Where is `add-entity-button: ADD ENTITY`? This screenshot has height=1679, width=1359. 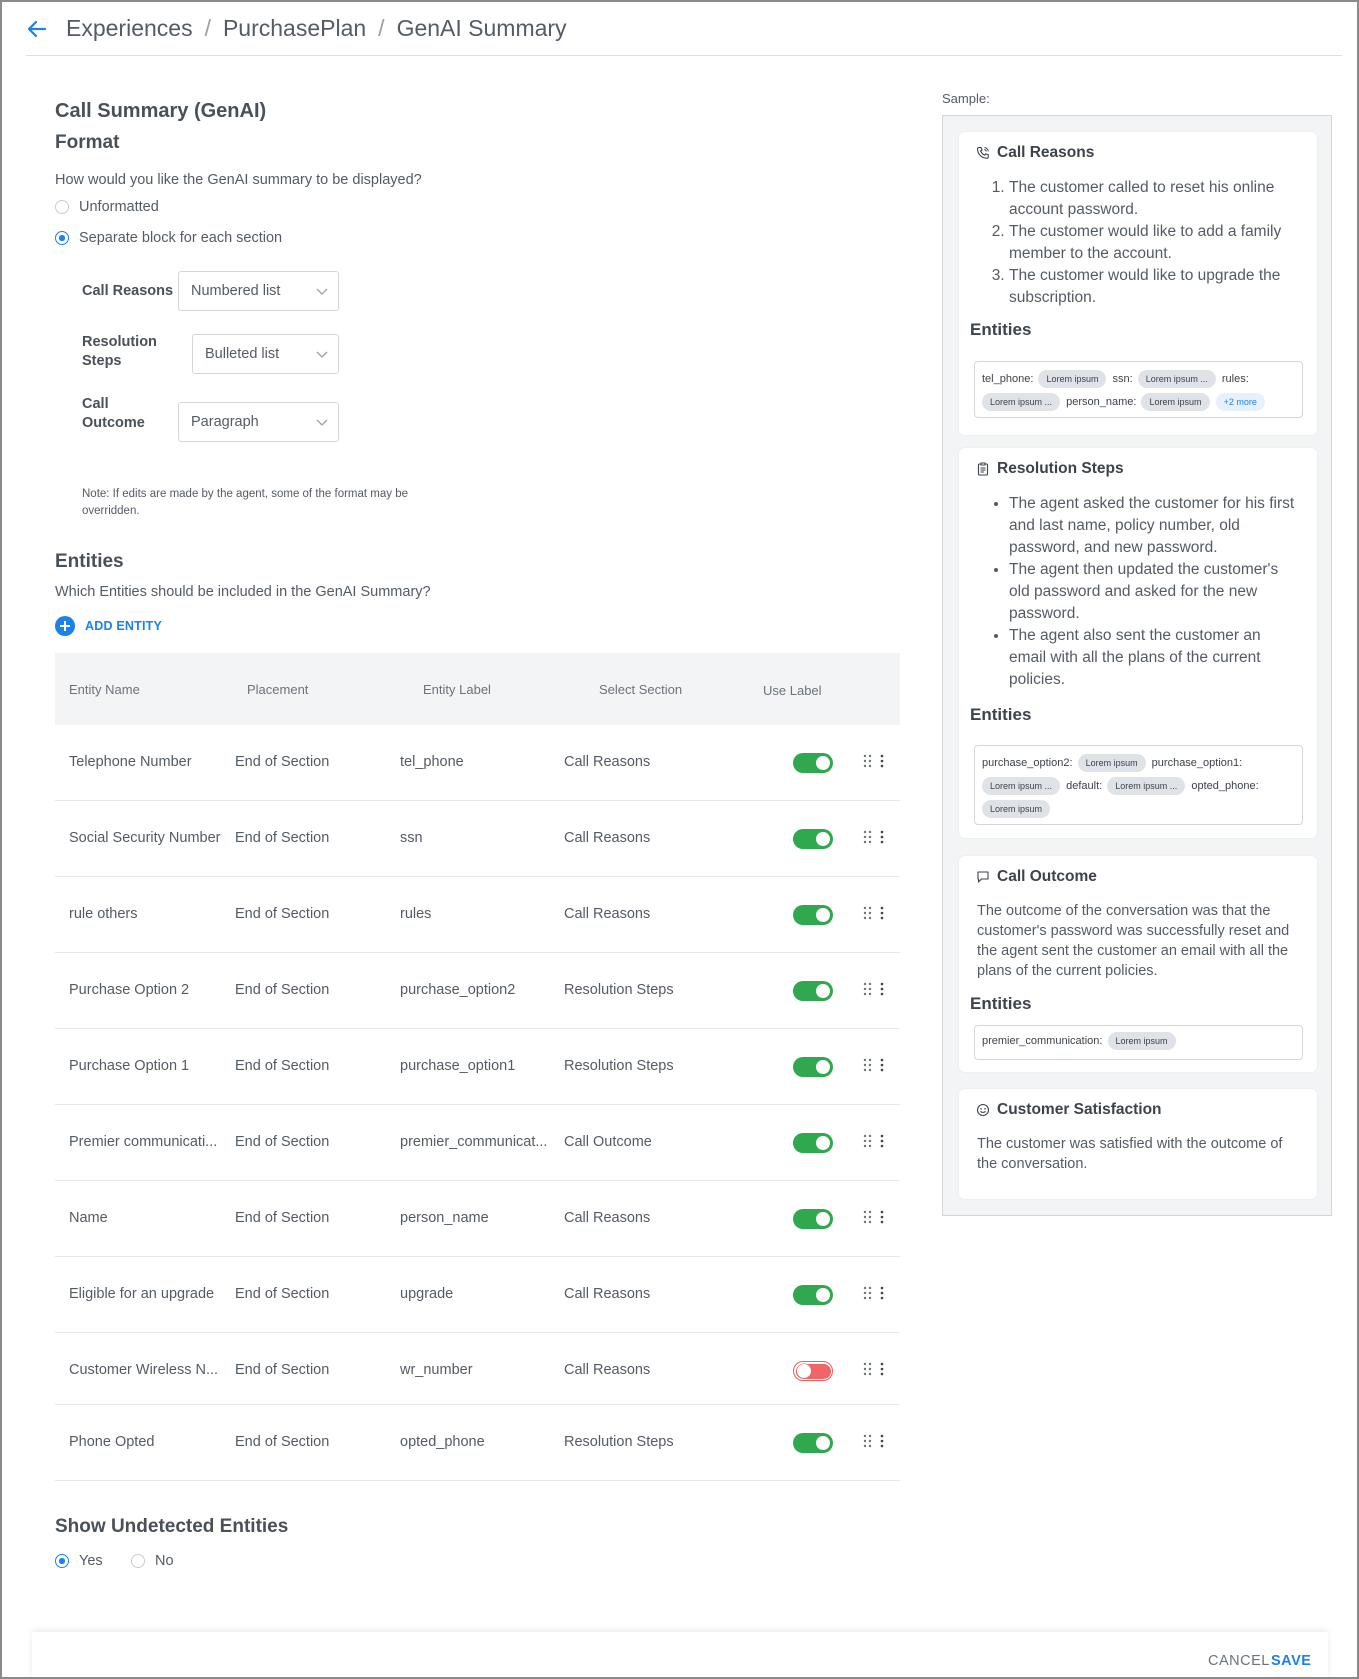 add-entity-button: ADD ENTITY is located at coordinates (108, 626).